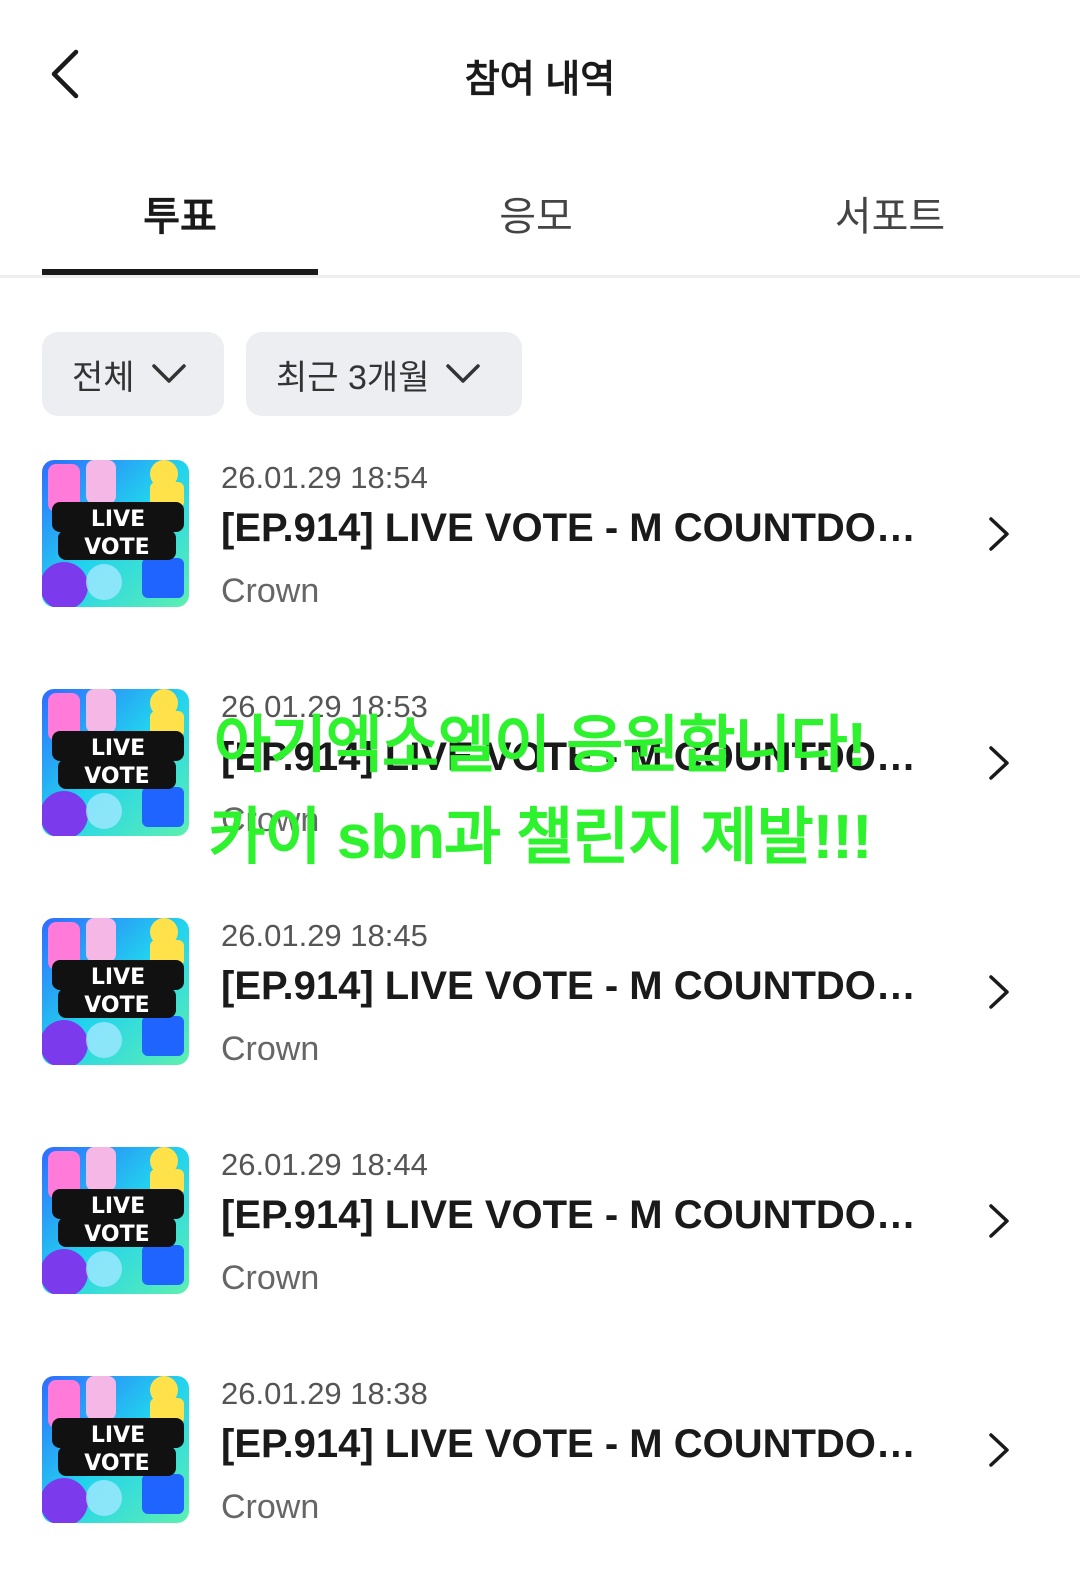  I want to click on tab-vote: 투표, so click(180, 212).